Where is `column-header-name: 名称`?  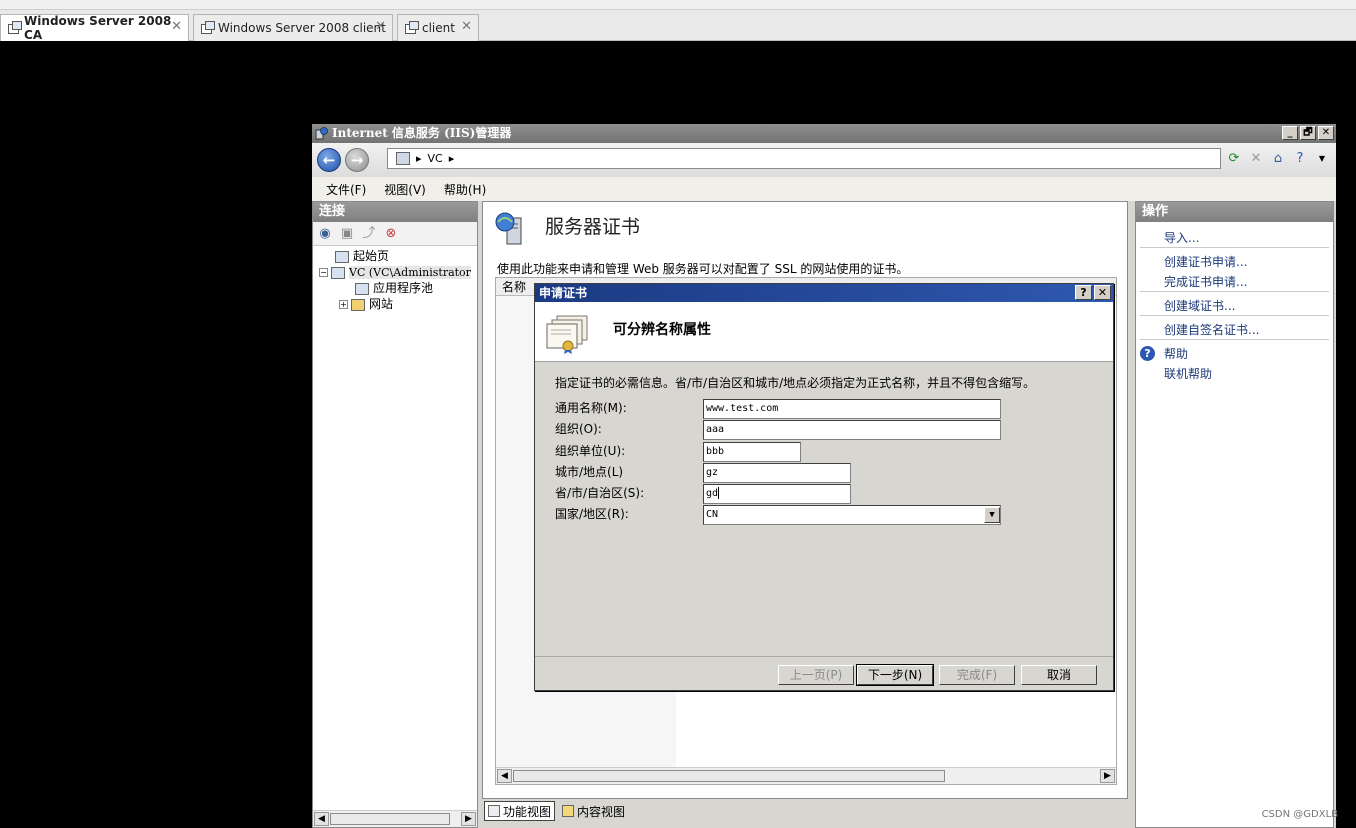 column-header-name: 名称 is located at coordinates (514, 287).